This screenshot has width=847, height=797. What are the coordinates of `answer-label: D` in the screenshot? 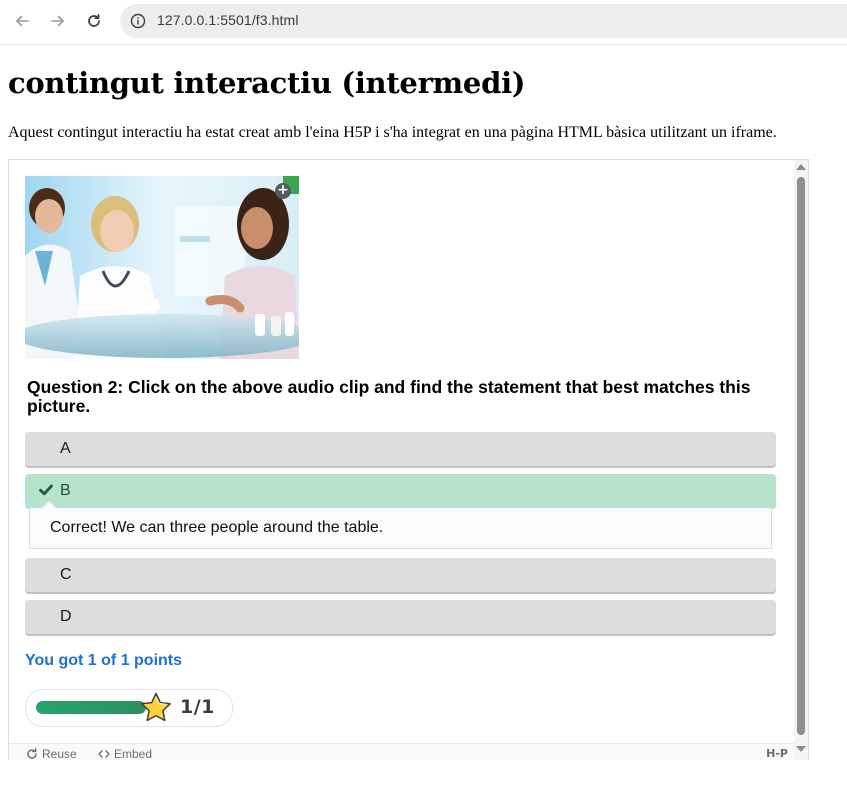 It's located at (66, 616).